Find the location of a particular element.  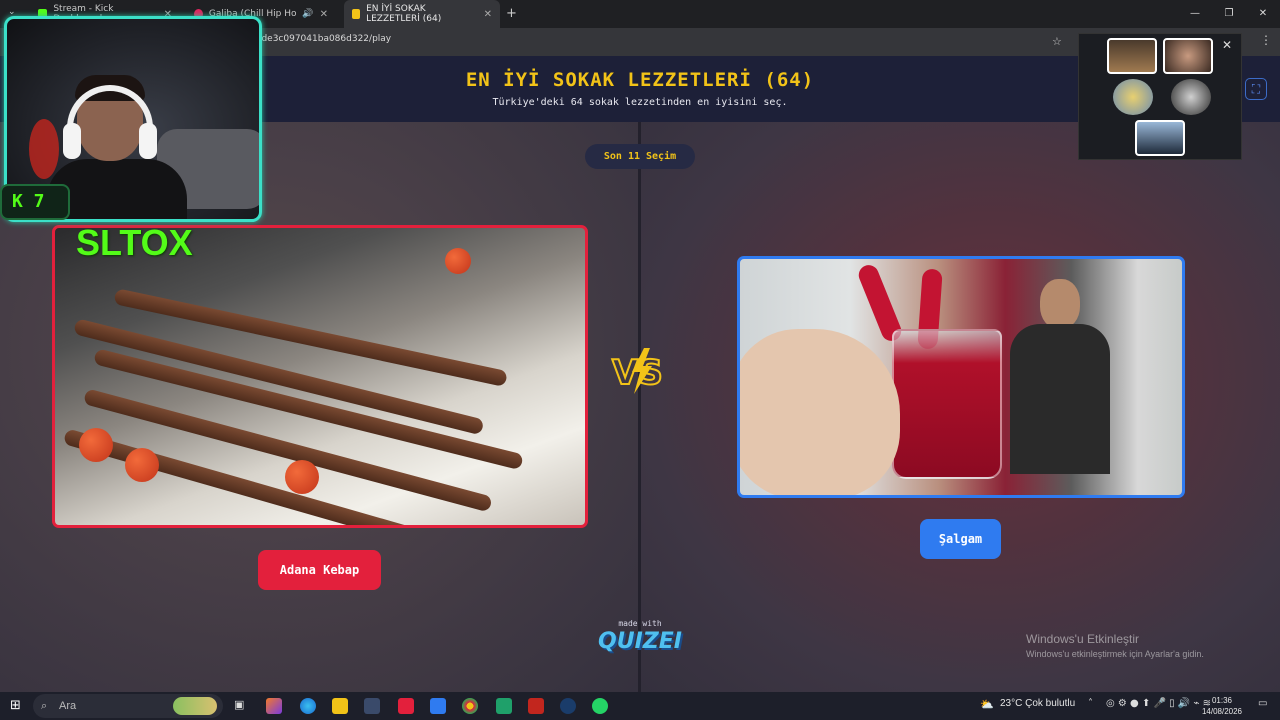

store-icon is located at coordinates (372, 706).